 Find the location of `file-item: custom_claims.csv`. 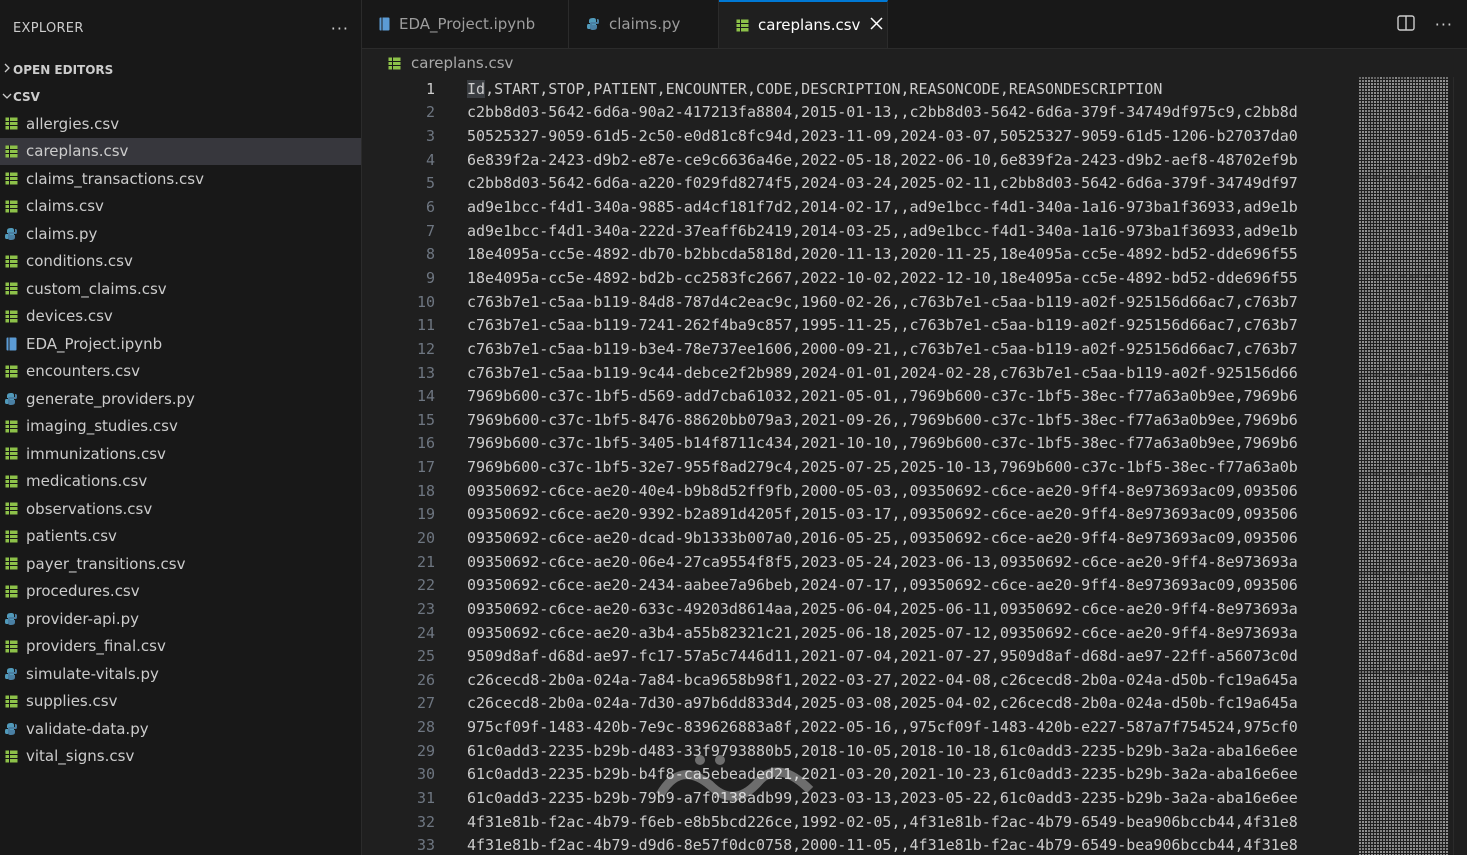

file-item: custom_claims.csv is located at coordinates (180, 289).